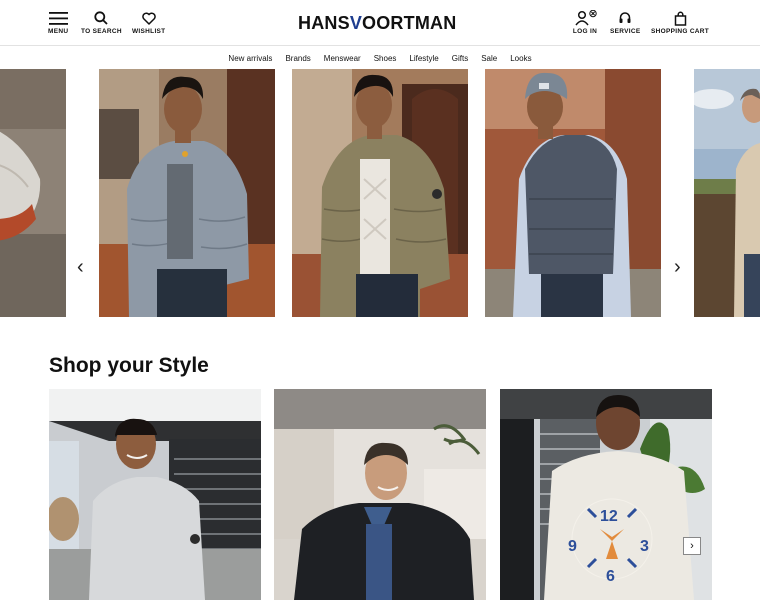 The image size is (760, 600). What do you see at coordinates (423, 58) in the screenshot?
I see `nav-item-lifestyle: Lifestyle` at bounding box center [423, 58].